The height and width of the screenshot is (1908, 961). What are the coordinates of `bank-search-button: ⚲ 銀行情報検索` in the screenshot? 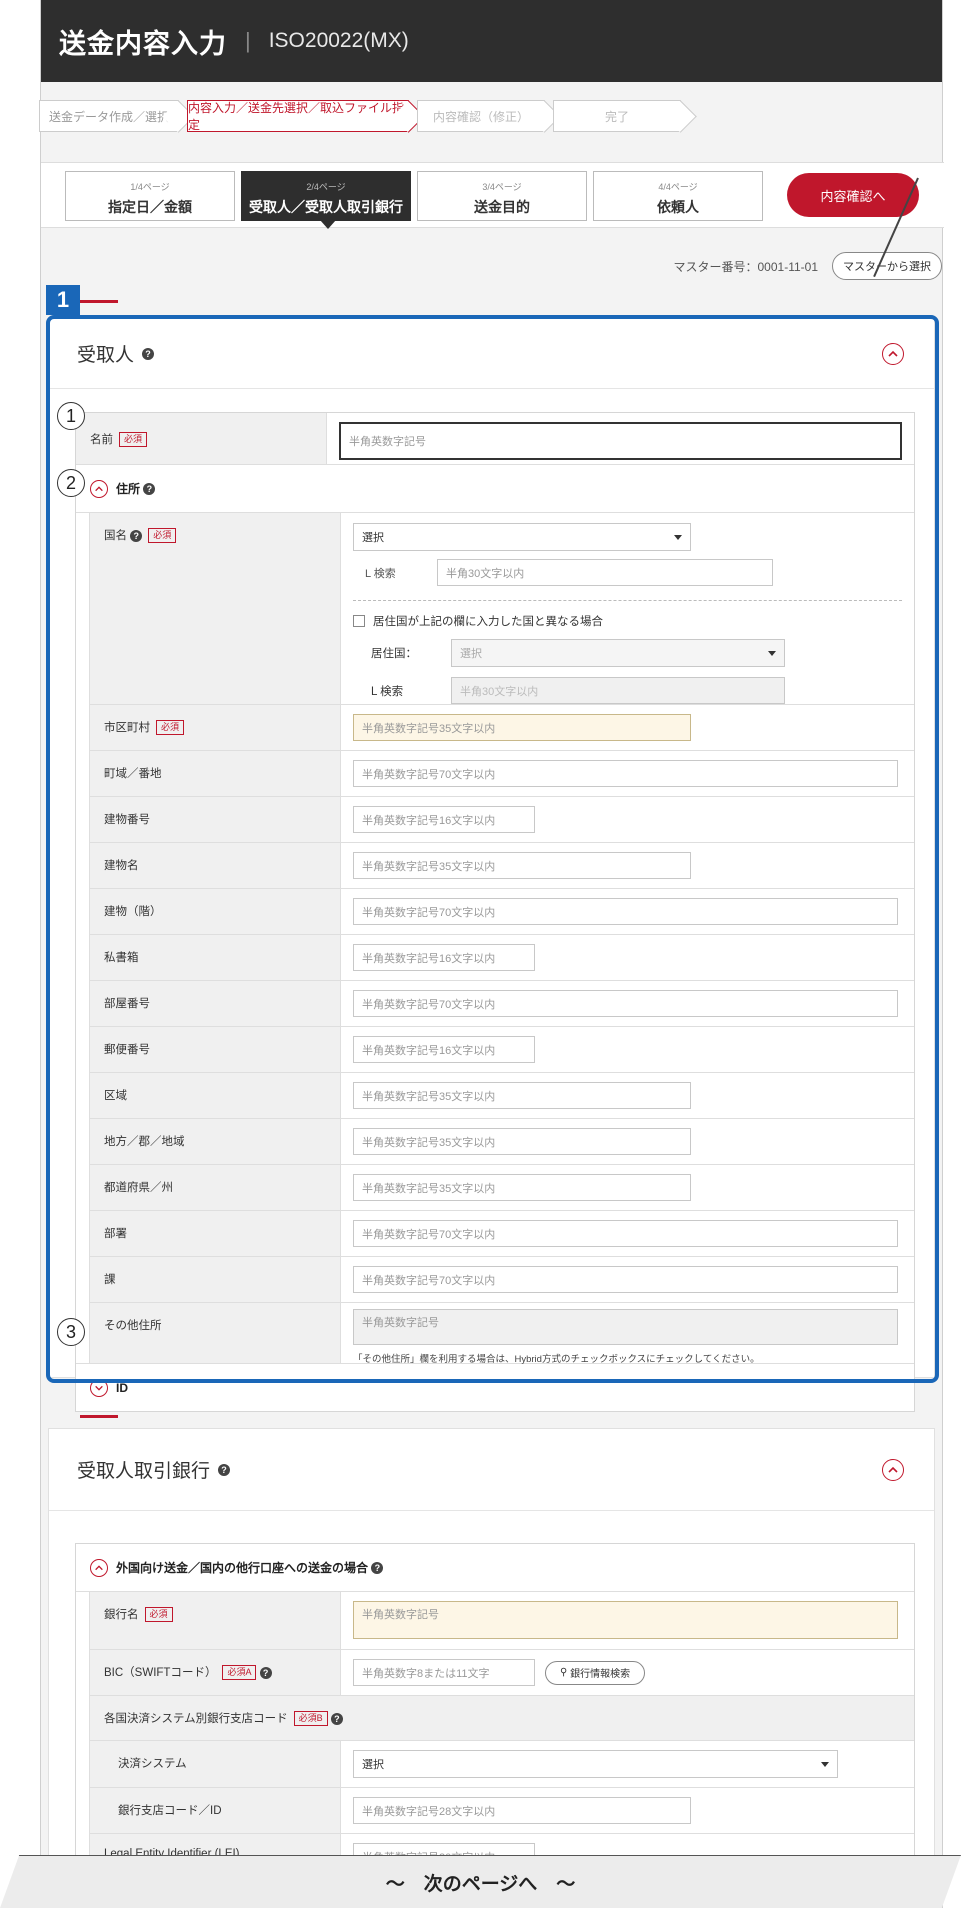 It's located at (595, 1672).